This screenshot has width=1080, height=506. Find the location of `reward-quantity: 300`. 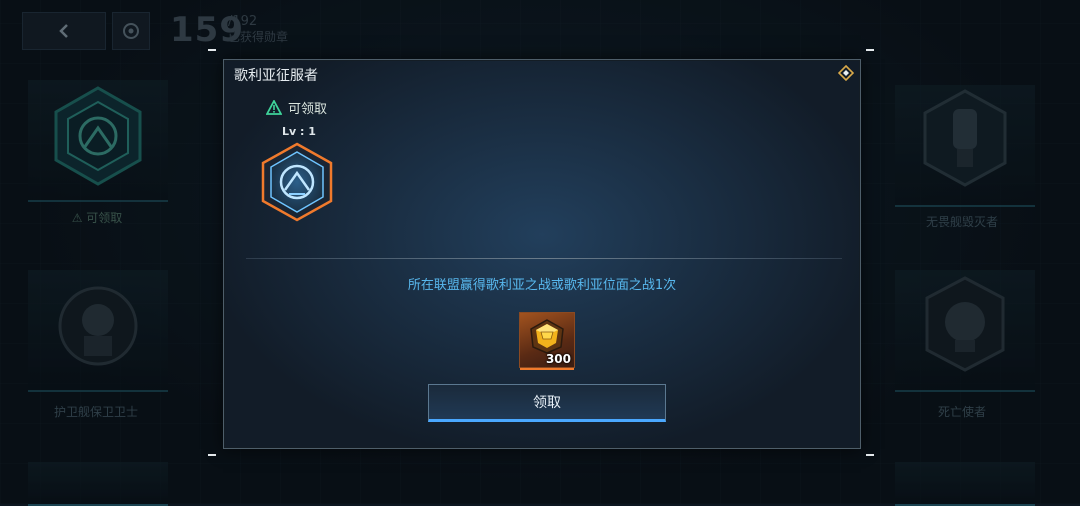

reward-quantity: 300 is located at coordinates (558, 359).